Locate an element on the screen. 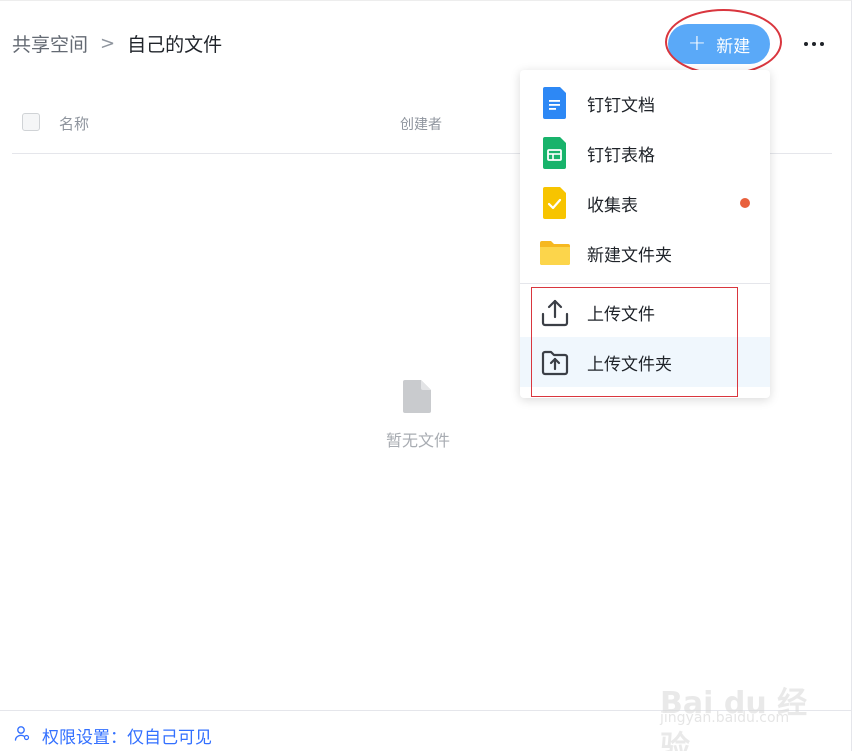 The height and width of the screenshot is (751, 860). baidu-jingyan-watermark: Bai du 经验 jingyan.baidu.com is located at coordinates (745, 705).